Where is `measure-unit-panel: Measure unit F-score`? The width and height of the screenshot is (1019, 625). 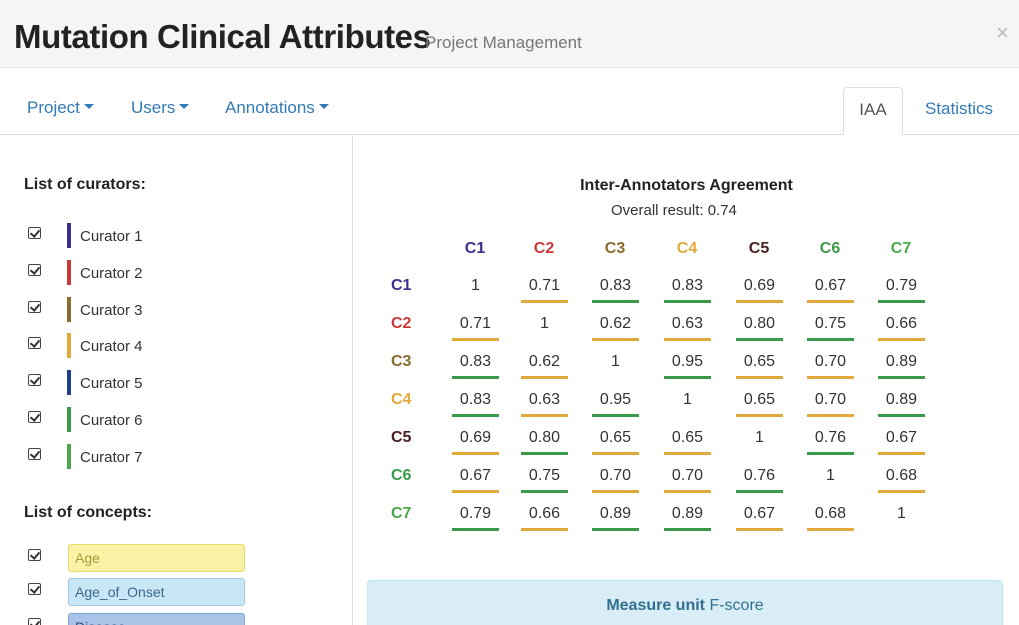 measure-unit-panel: Measure unit F-score is located at coordinates (685, 602).